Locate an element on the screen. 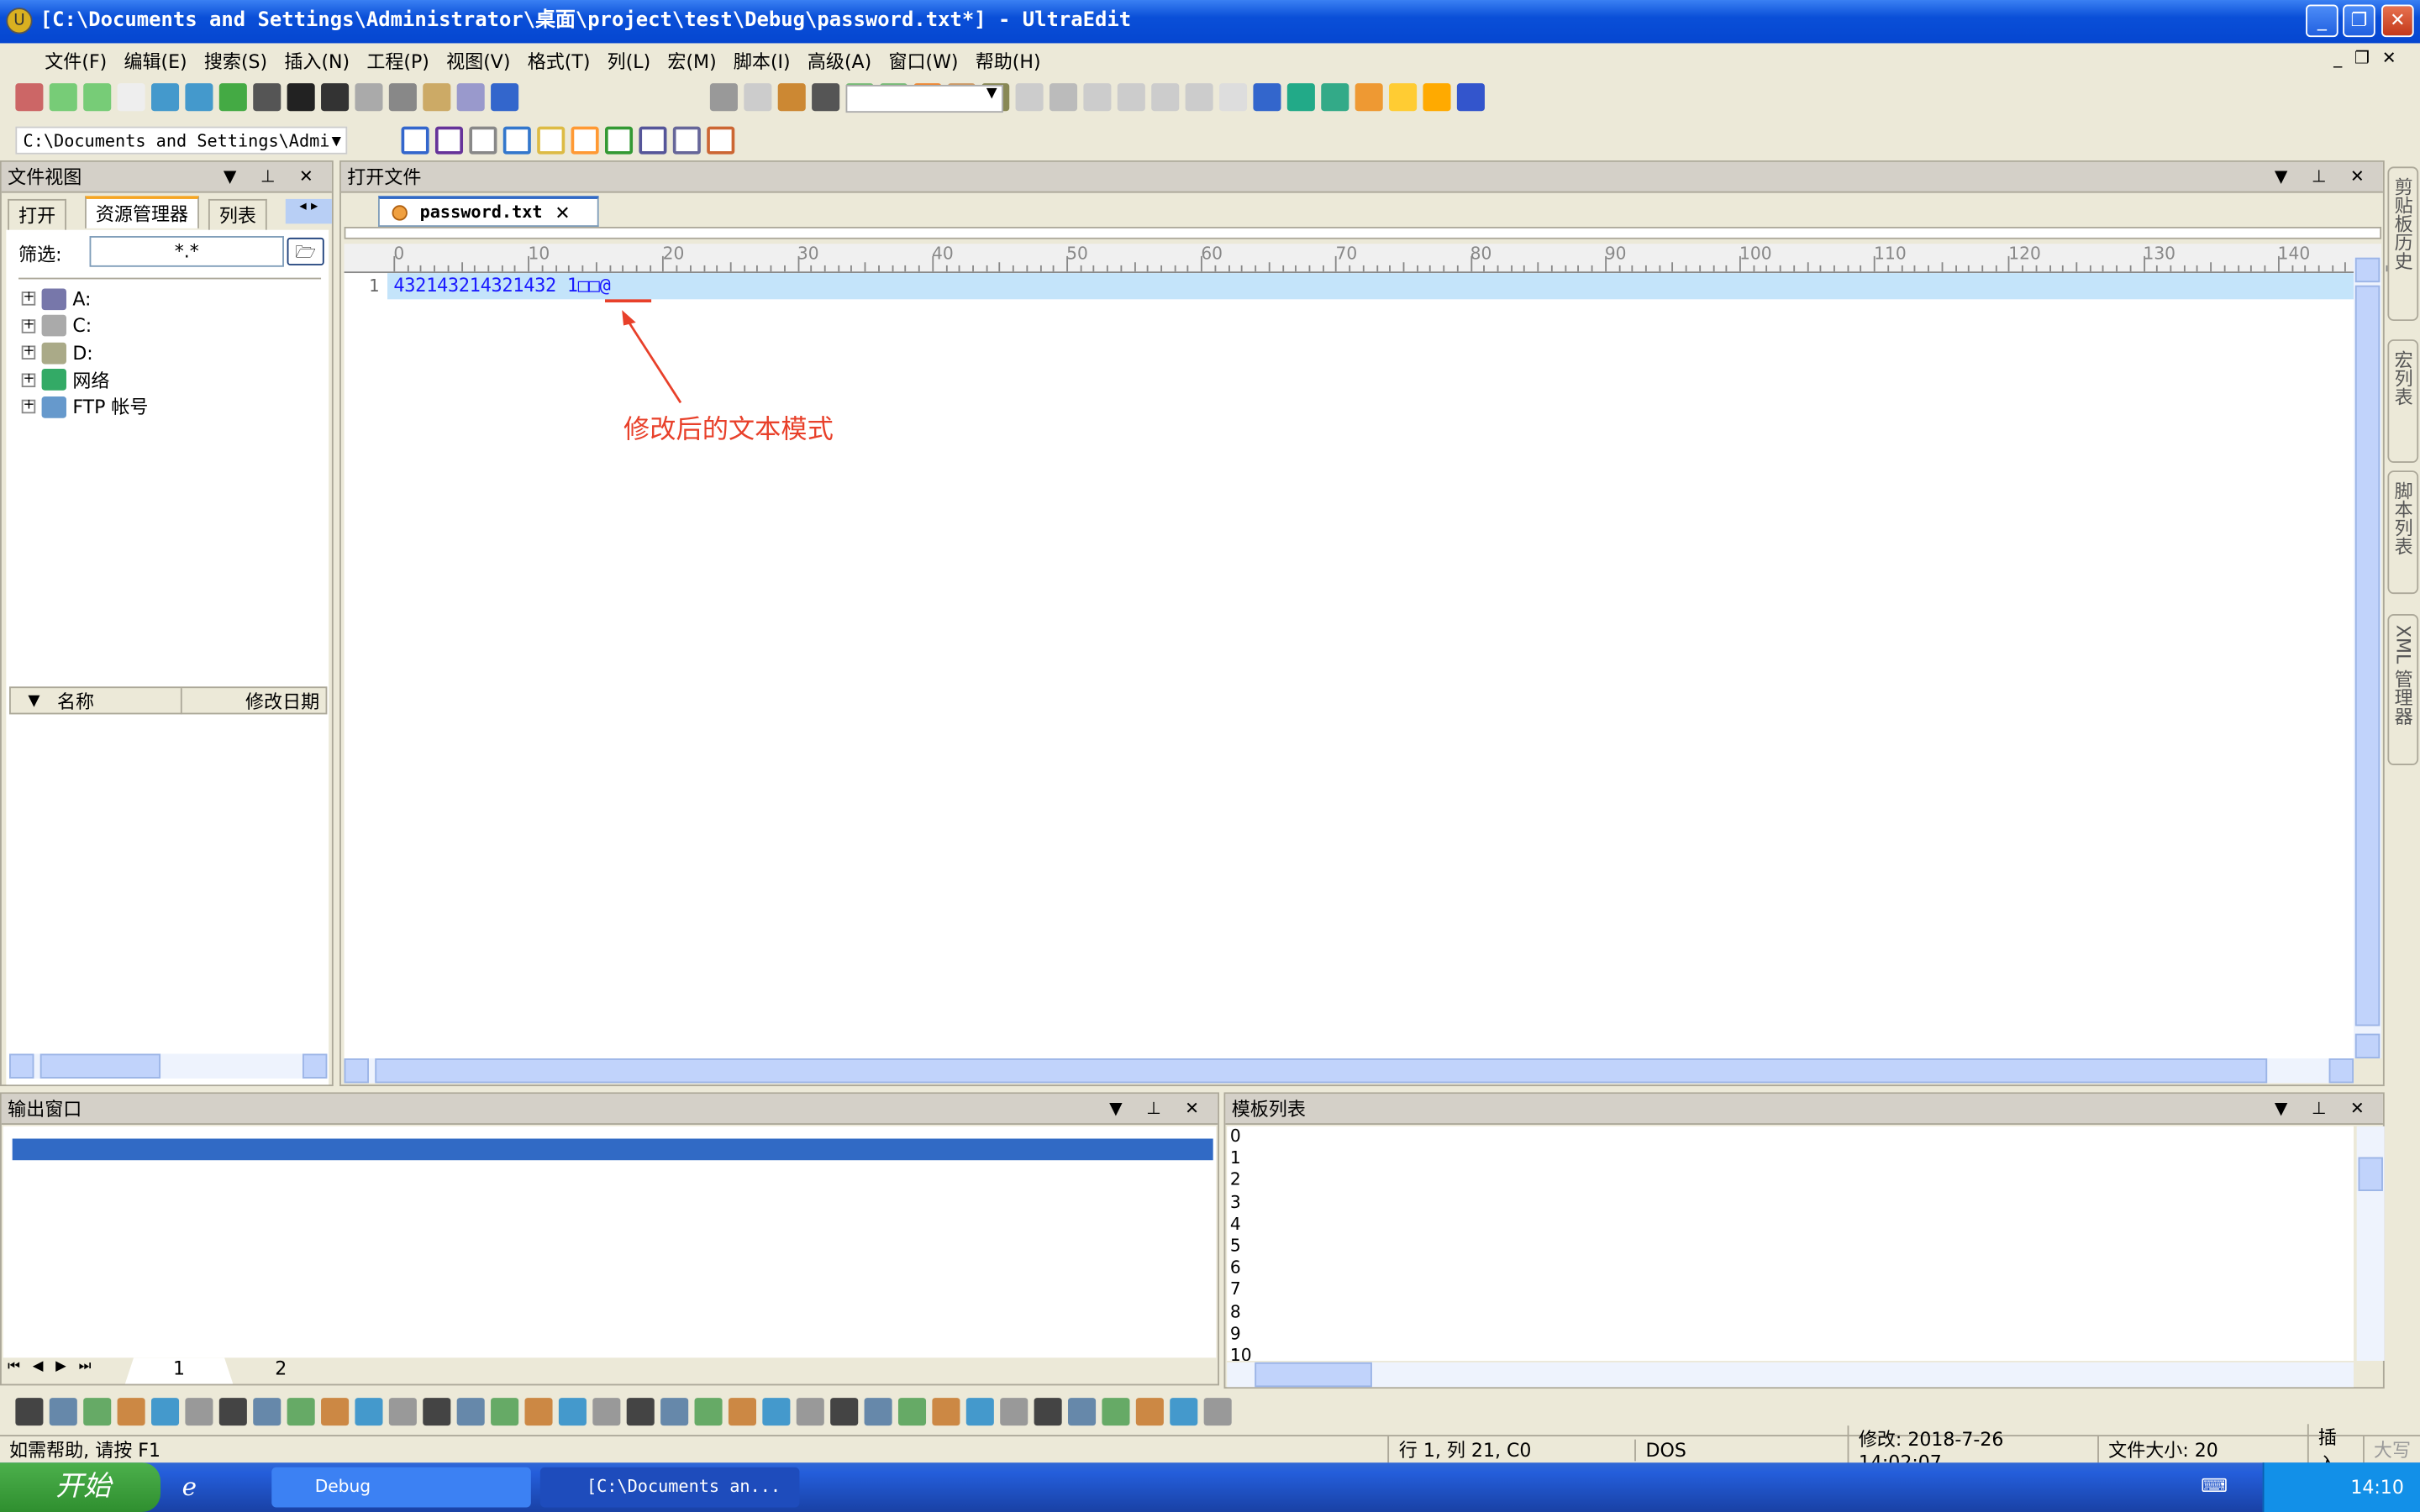 The image size is (2420, 1512). tree-item: + A: is located at coordinates (85, 299).